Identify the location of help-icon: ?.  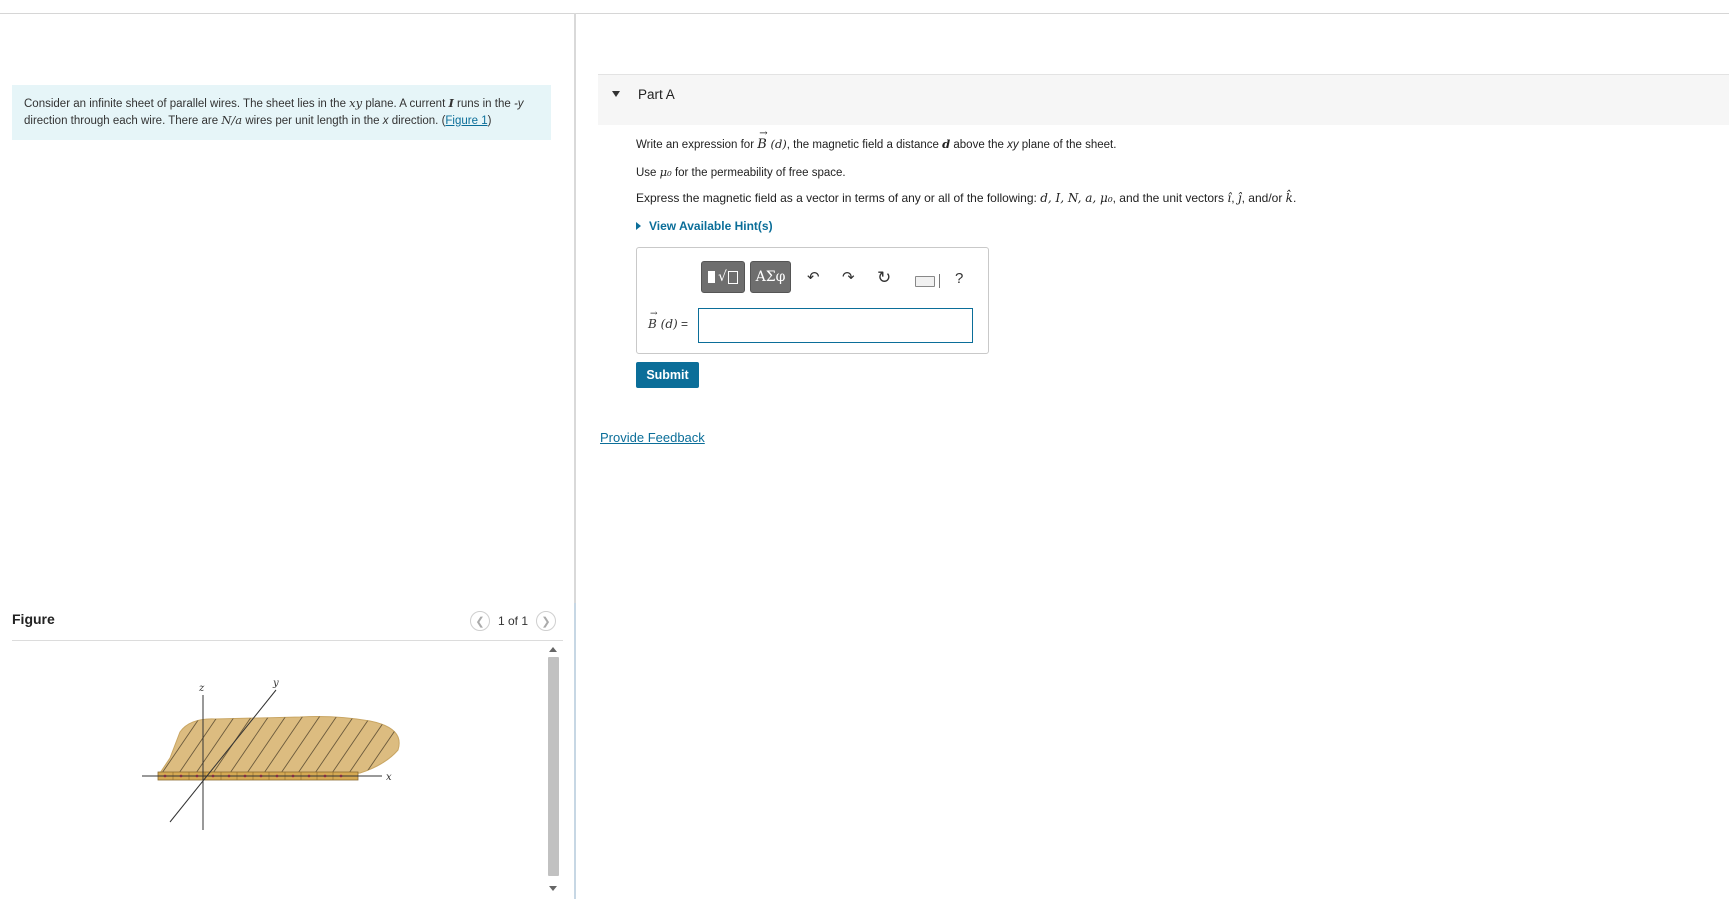
(959, 278).